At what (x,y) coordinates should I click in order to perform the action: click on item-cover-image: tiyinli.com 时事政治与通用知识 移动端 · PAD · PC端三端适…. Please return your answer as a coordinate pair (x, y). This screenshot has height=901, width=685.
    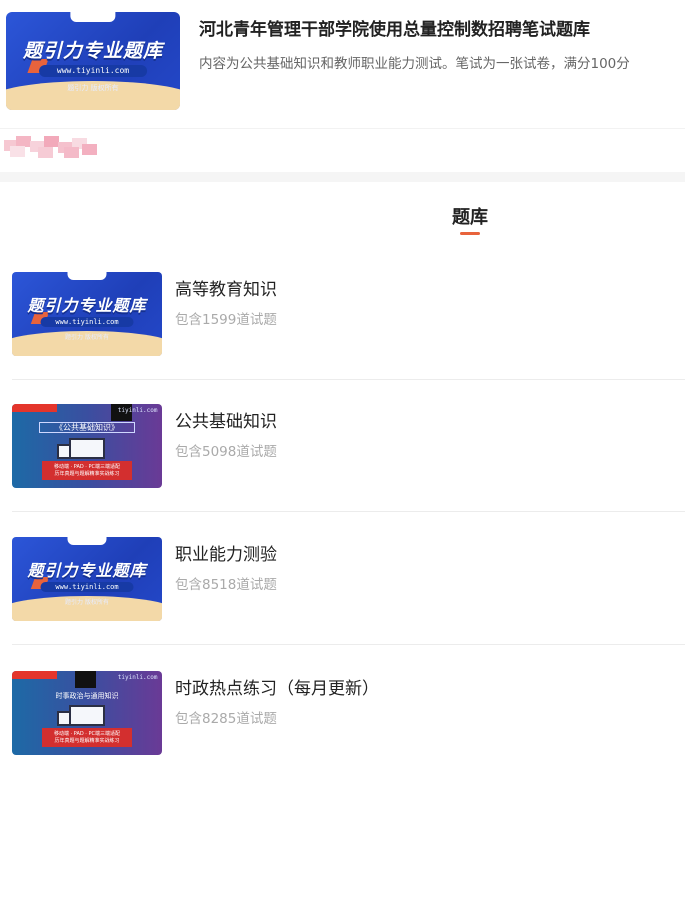
    Looking at the image, I should click on (87, 713).